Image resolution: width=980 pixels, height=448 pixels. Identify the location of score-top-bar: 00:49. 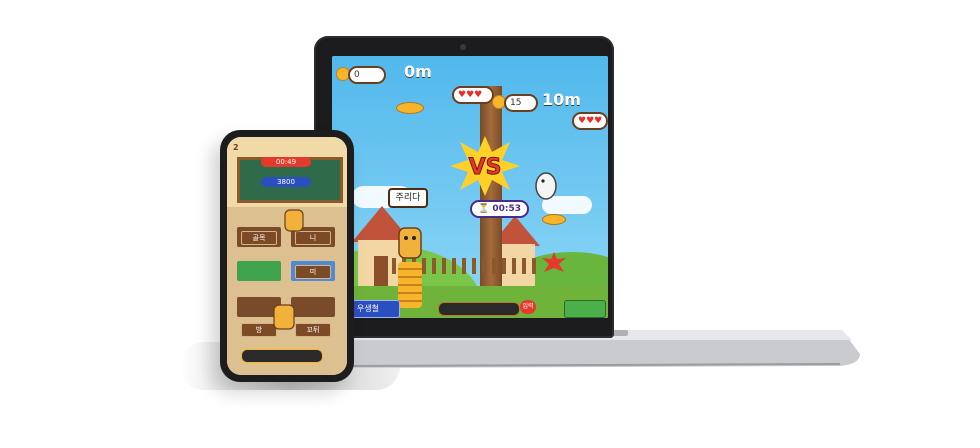
(286, 162).